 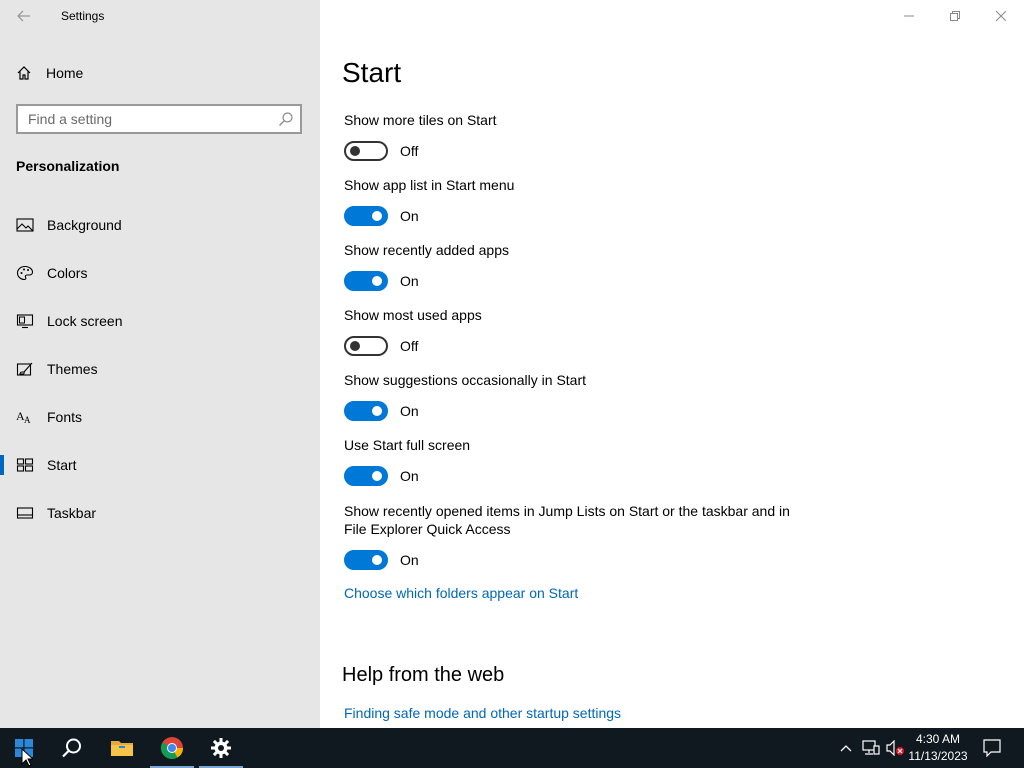 I want to click on sidebar-item-fonts: AA Fonts, so click(x=160, y=417).